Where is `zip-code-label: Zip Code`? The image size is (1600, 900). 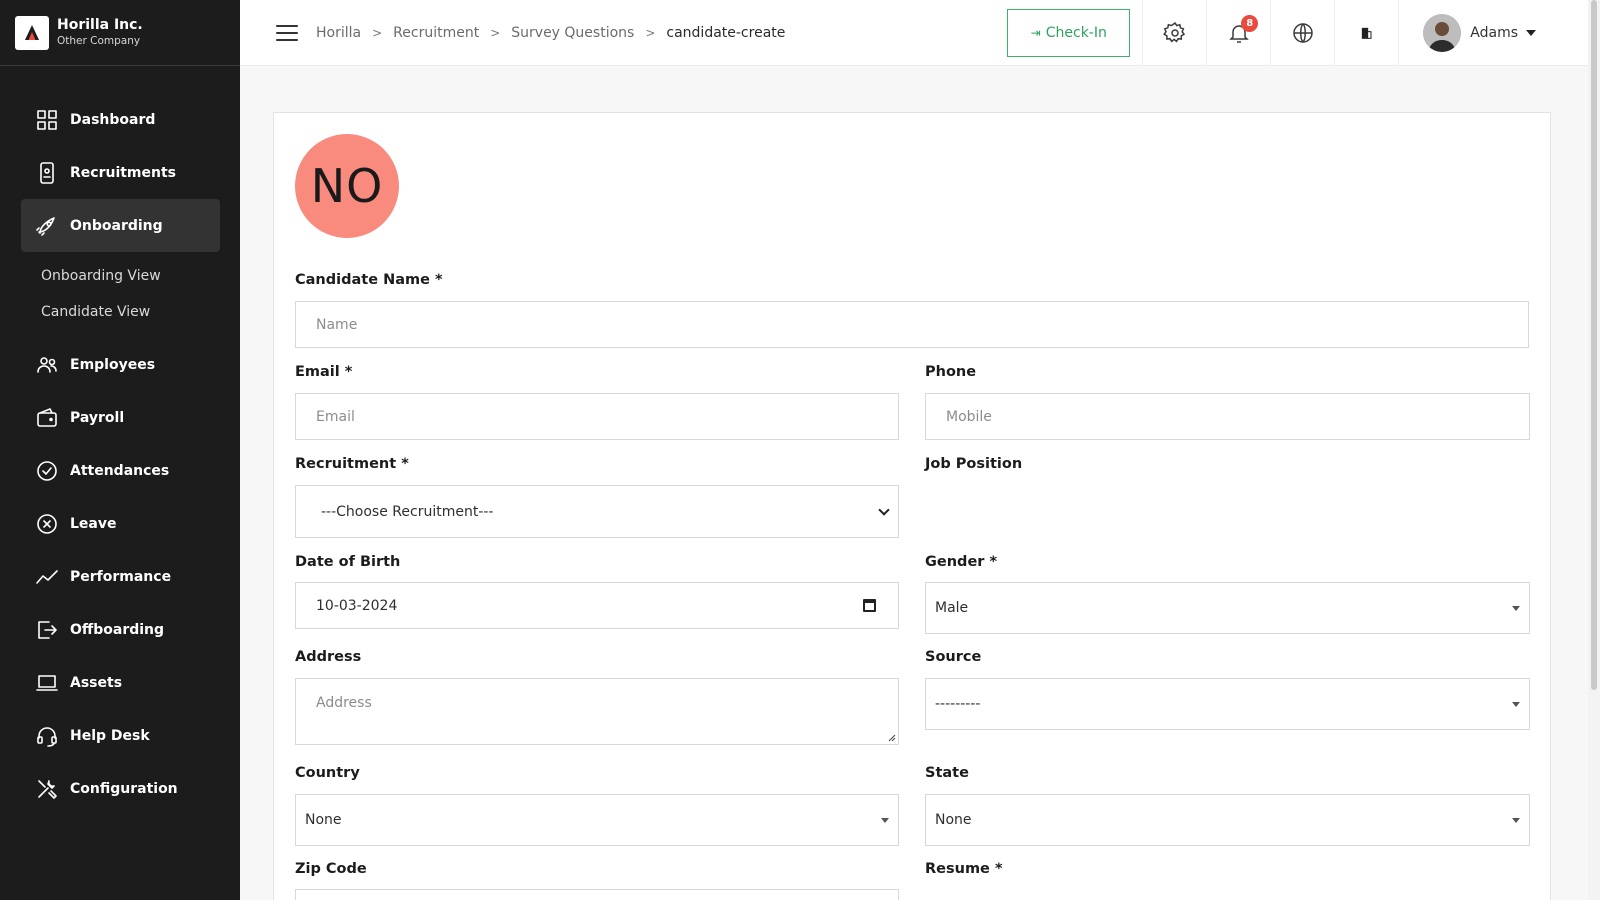 zip-code-label: Zip Code is located at coordinates (331, 869).